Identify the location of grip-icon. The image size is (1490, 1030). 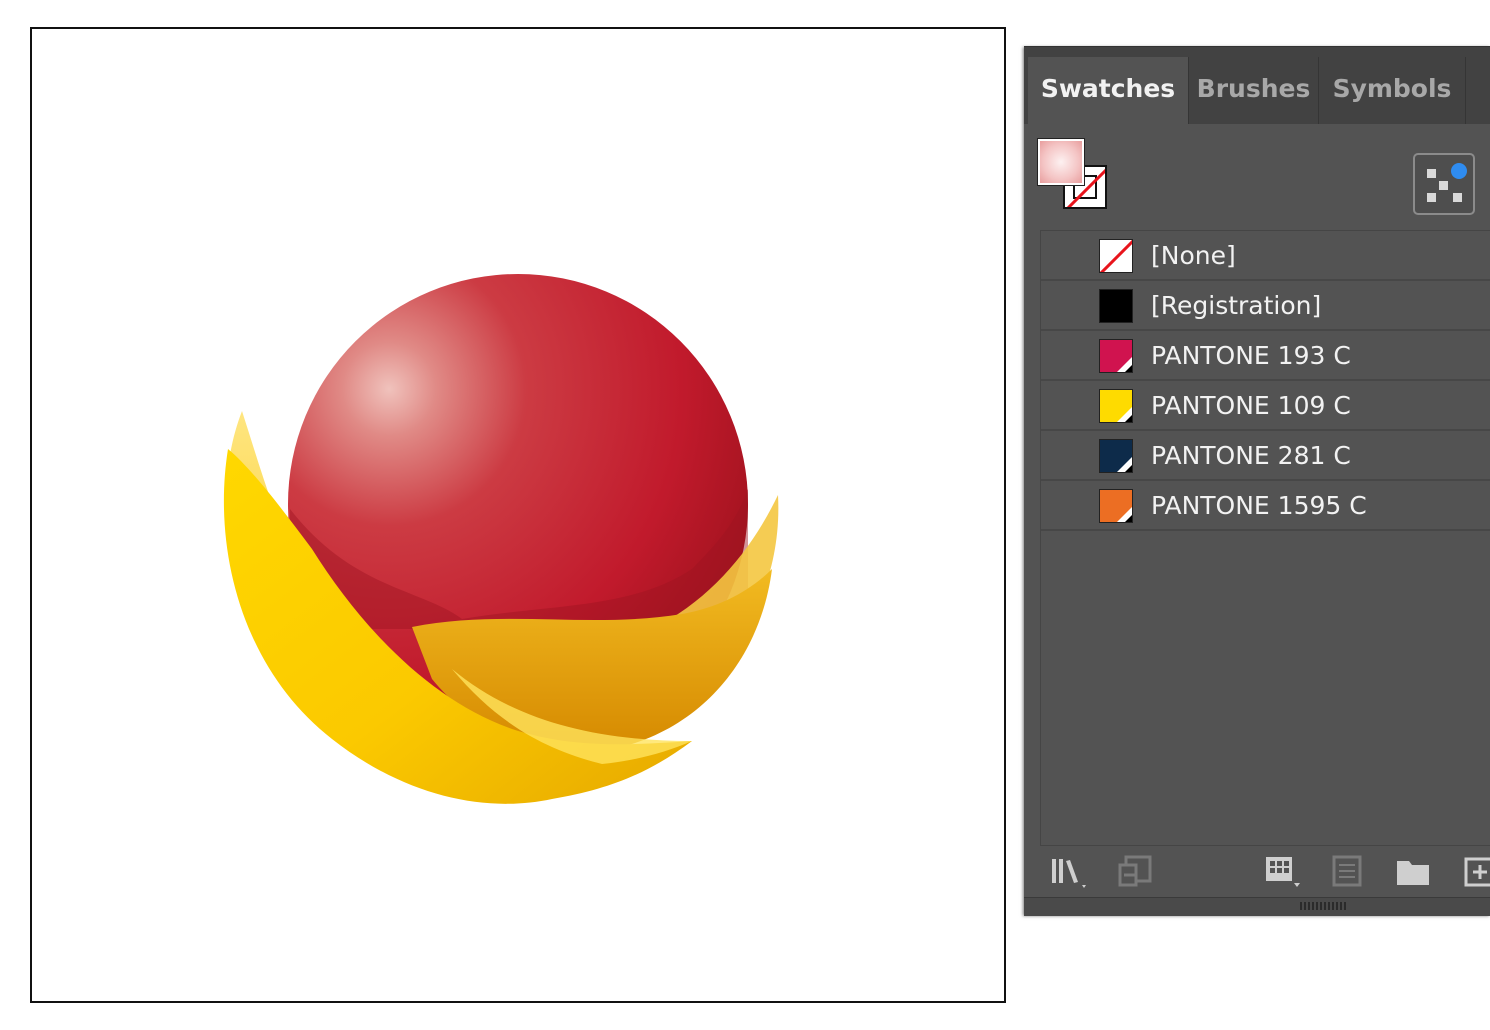
(1324, 906).